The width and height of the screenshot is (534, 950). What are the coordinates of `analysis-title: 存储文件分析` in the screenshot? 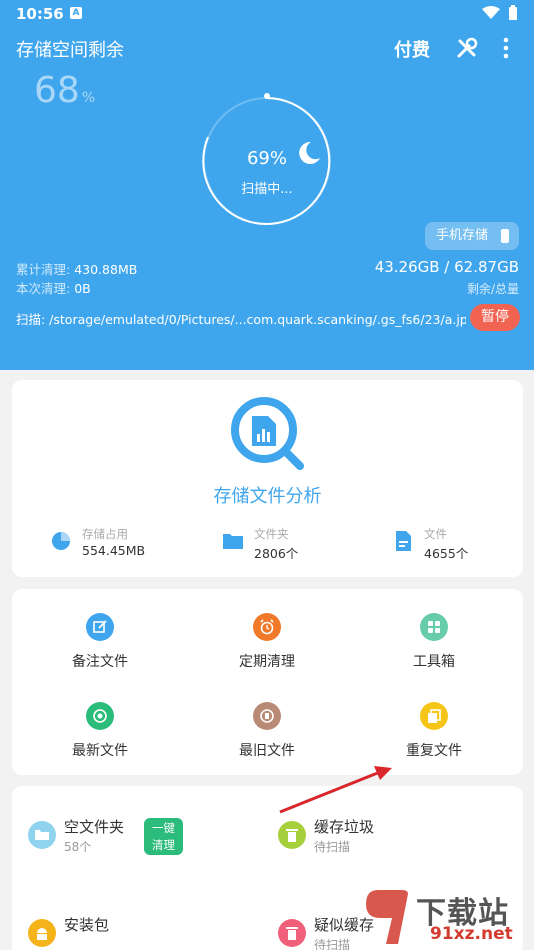 It's located at (267, 496).